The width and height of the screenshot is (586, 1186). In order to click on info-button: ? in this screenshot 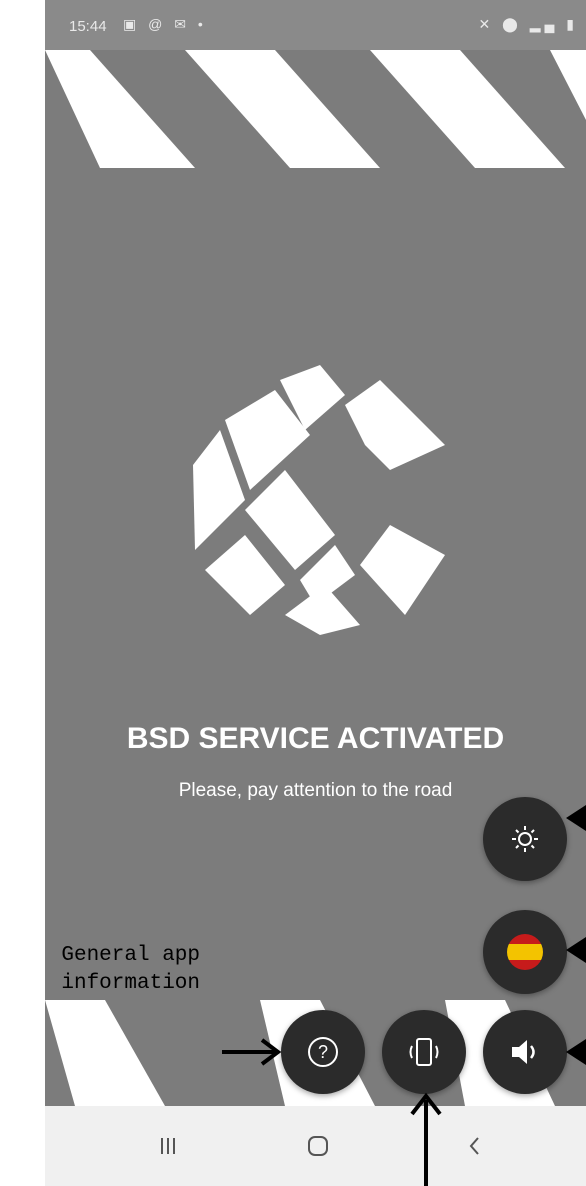, I will do `click(323, 1052)`.